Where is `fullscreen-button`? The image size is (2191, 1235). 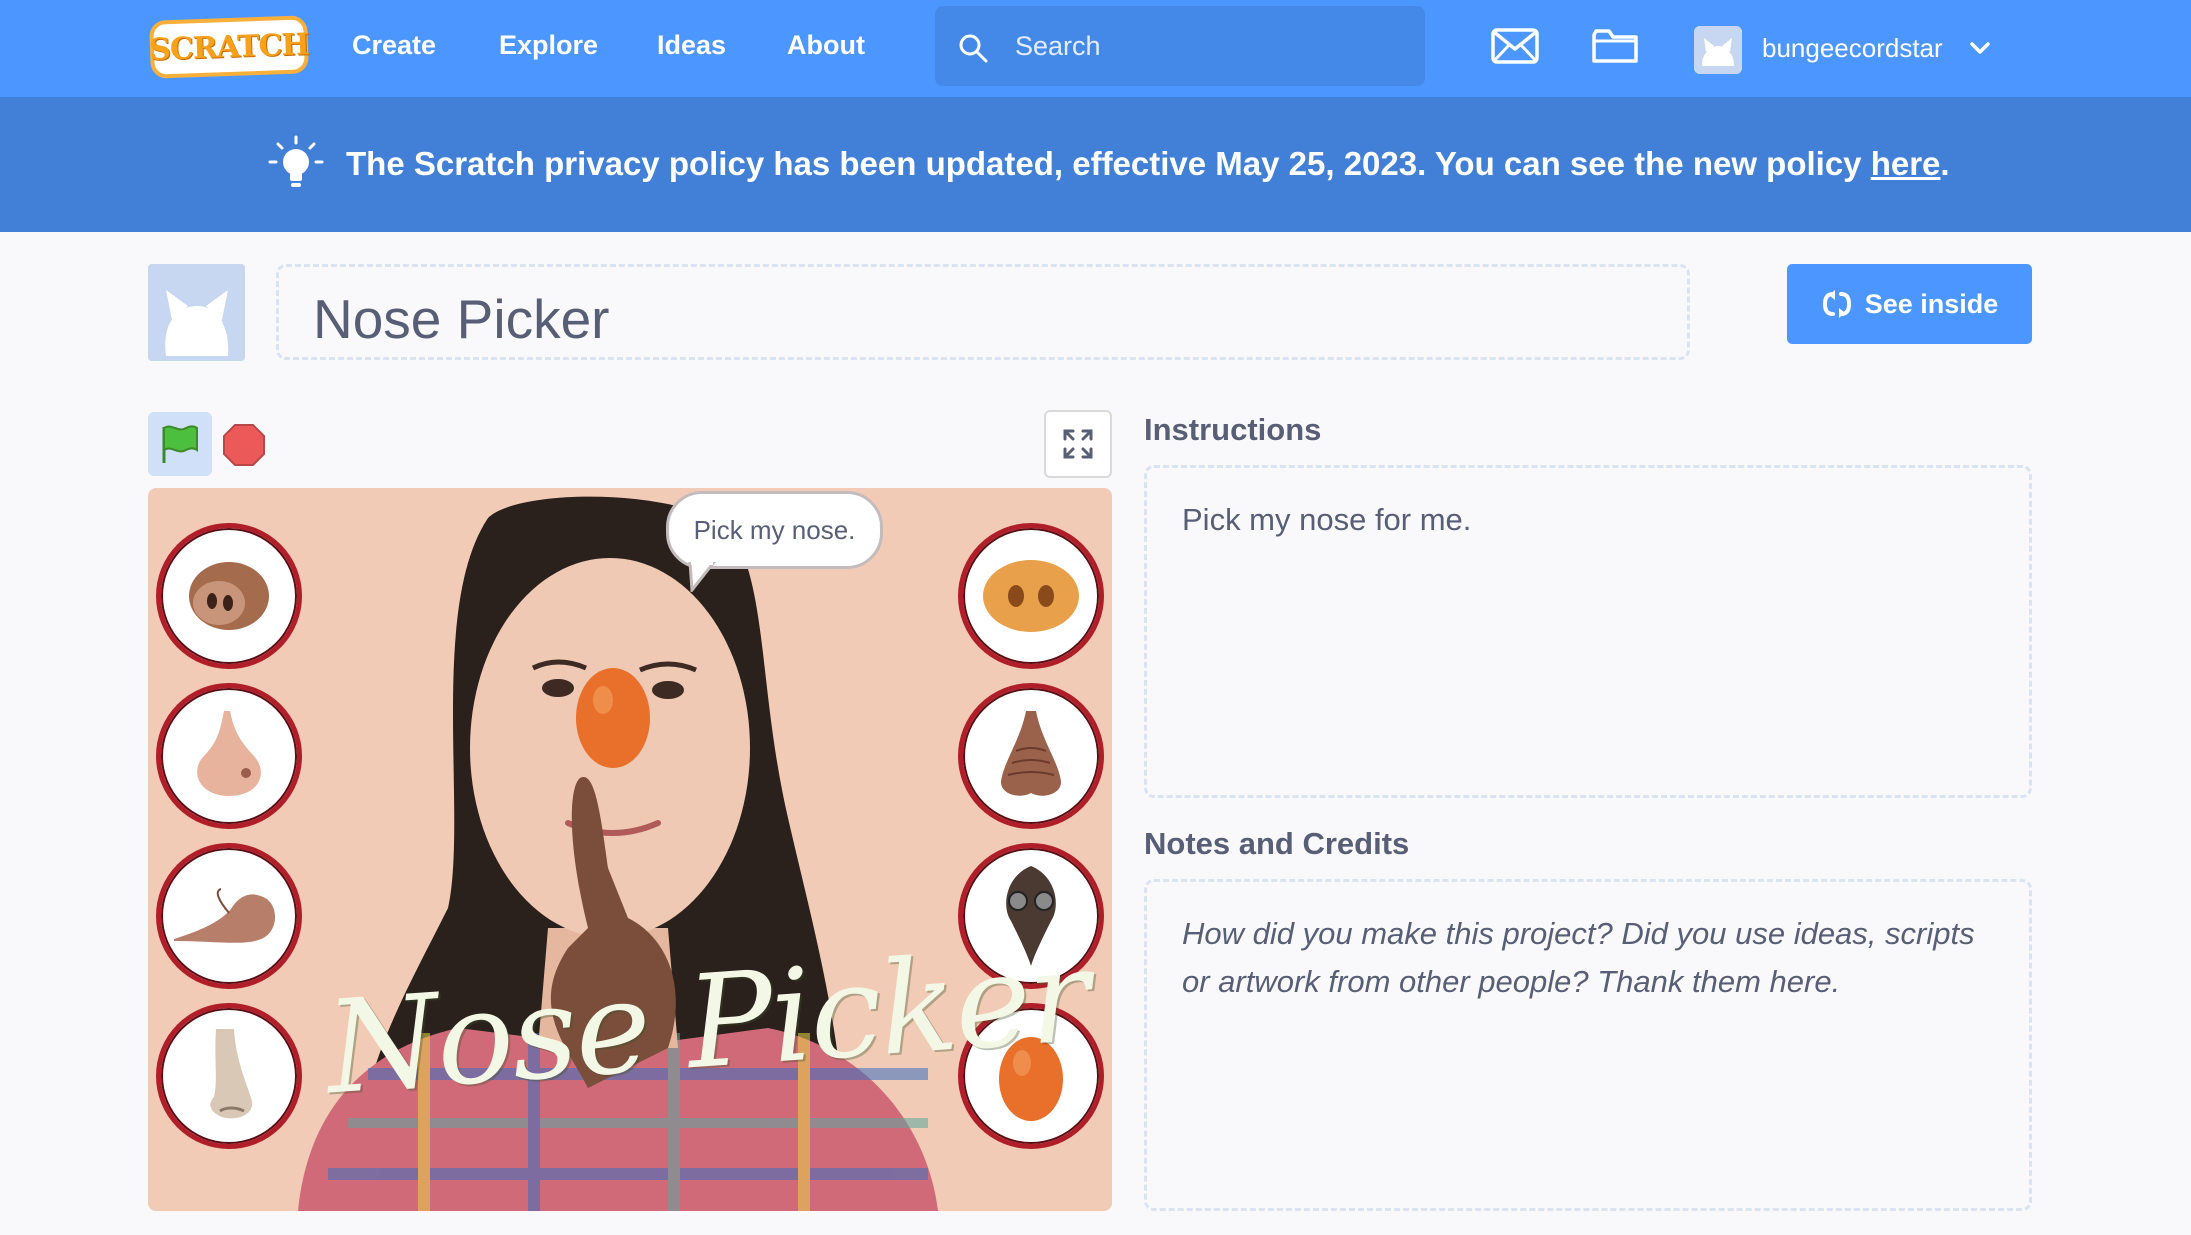 fullscreen-button is located at coordinates (1078, 444).